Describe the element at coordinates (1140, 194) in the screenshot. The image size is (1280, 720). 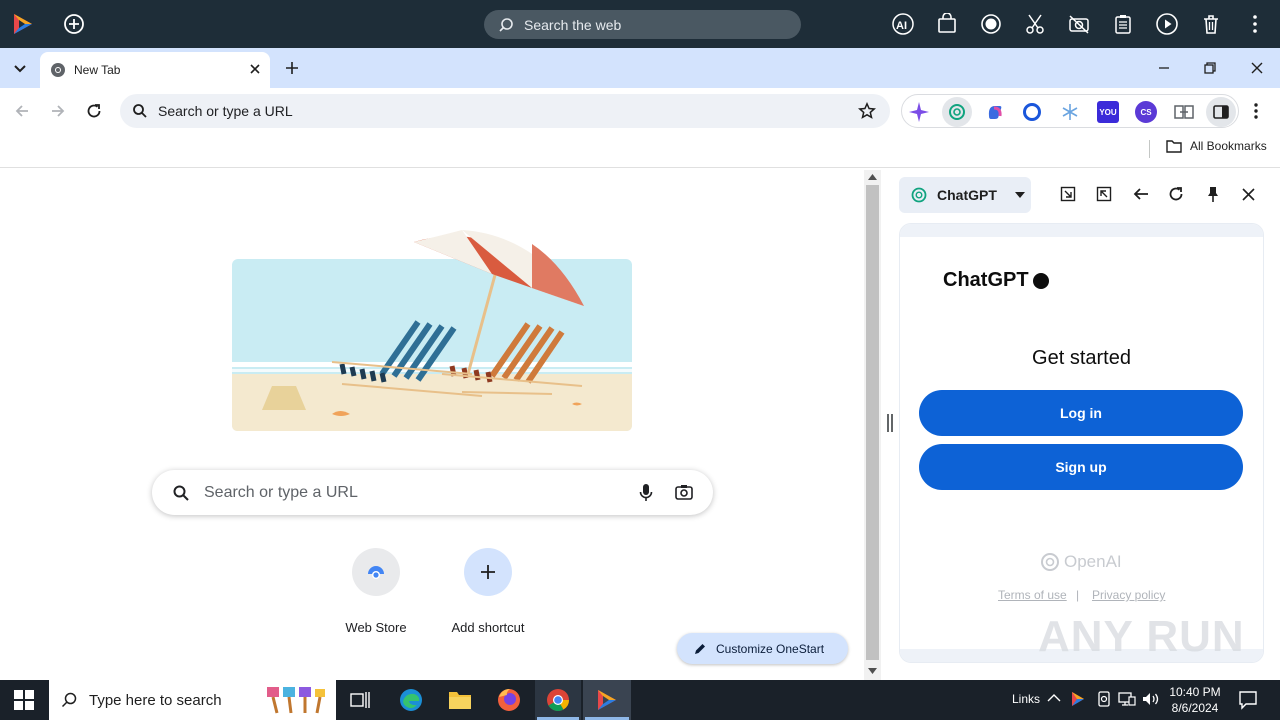
I see `side-back-arrow-icon` at that location.